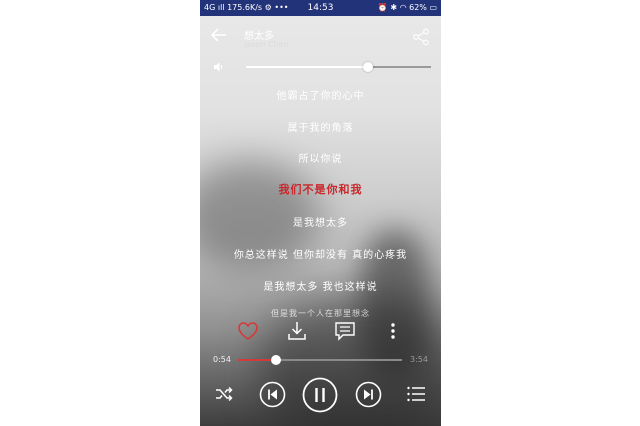 This screenshot has width=640, height=426. What do you see at coordinates (320, 128) in the screenshot?
I see `lyric-line: 属于我的角落` at bounding box center [320, 128].